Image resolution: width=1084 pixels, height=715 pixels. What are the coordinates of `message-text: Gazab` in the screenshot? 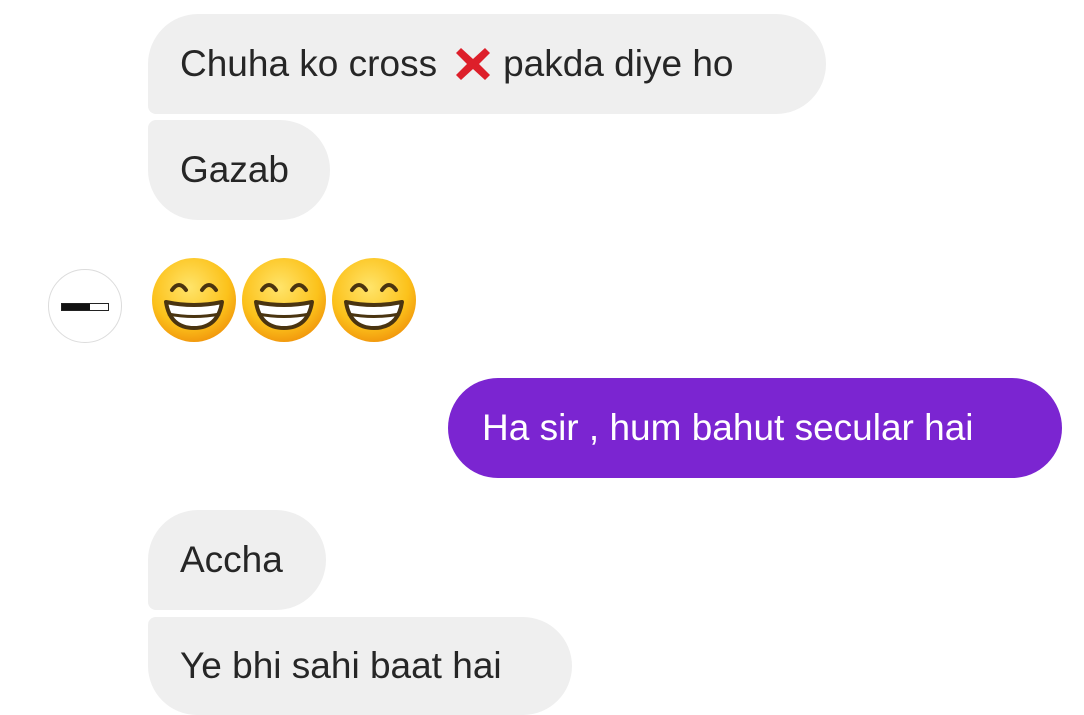 It's located at (235, 169).